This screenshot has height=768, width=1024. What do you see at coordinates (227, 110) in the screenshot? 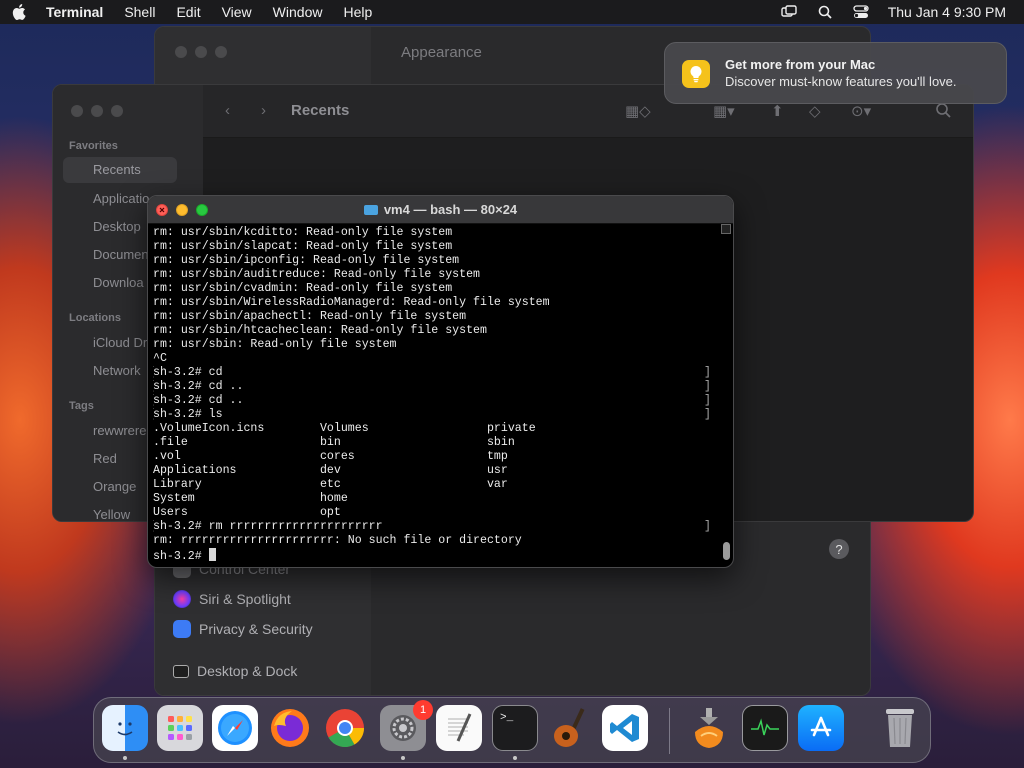
I see `back-chevron-icon: ‹` at bounding box center [227, 110].